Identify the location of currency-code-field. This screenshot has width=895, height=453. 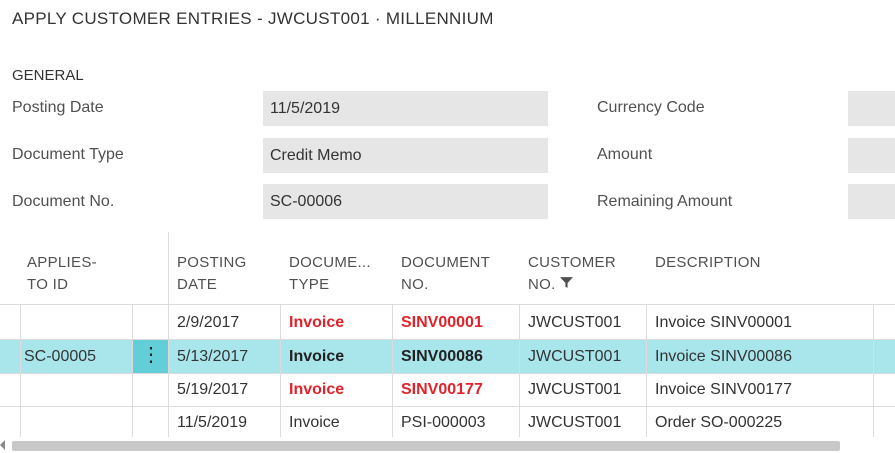
(871, 108).